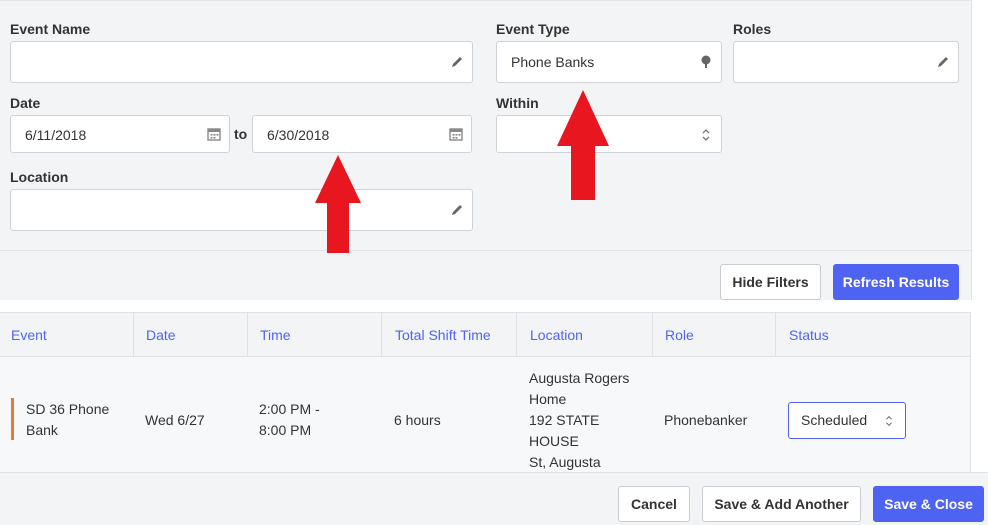  I want to click on event-type-input: Phone Banks, so click(609, 62).